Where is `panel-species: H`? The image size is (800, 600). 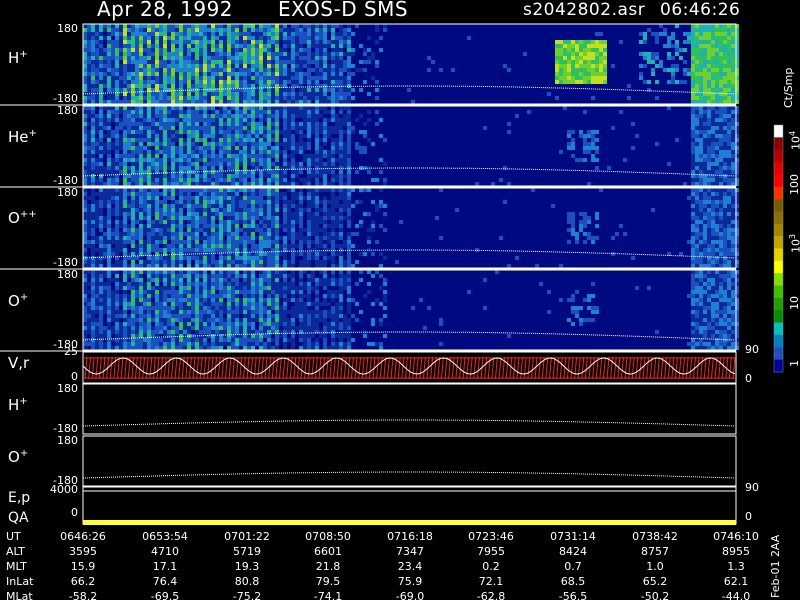 panel-species: H is located at coordinates (14, 58).